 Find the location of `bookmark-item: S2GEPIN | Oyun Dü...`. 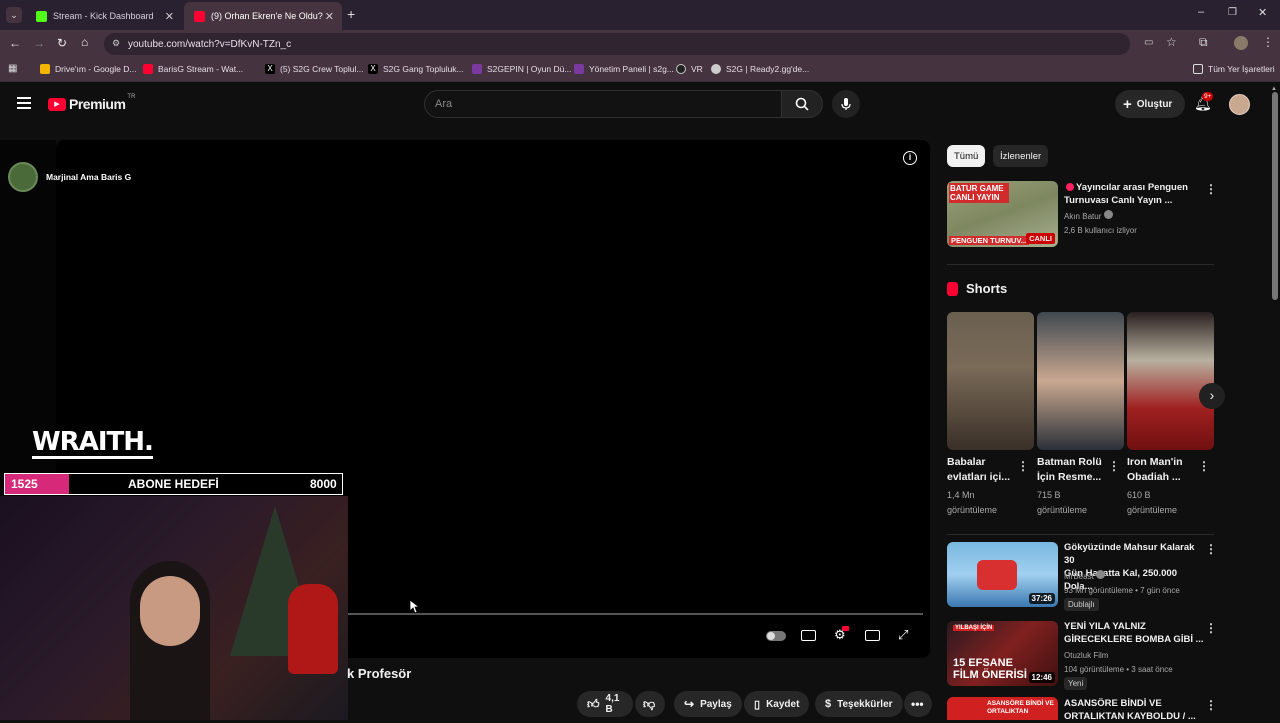

bookmark-item: S2GEPIN | Oyun Dü... is located at coordinates (521, 69).